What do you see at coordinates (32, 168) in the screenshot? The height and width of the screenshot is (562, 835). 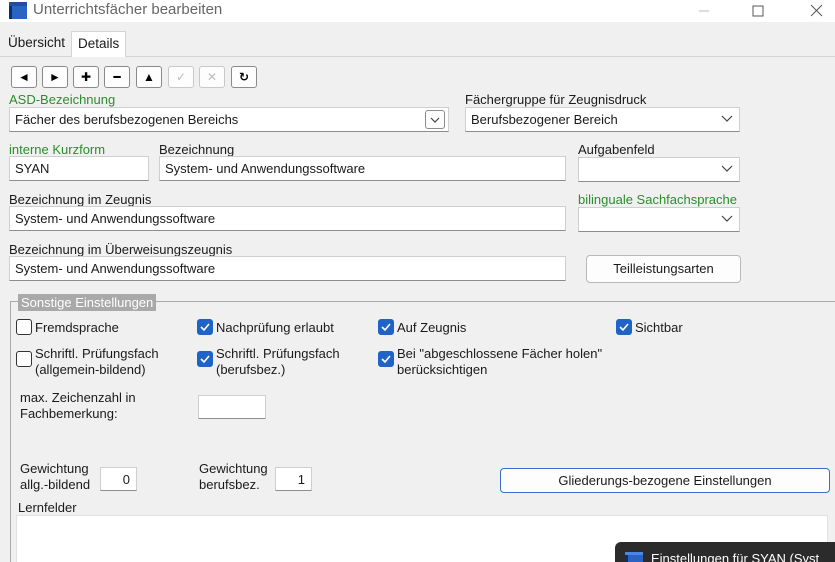 I see `kurzform-value: SYAN` at bounding box center [32, 168].